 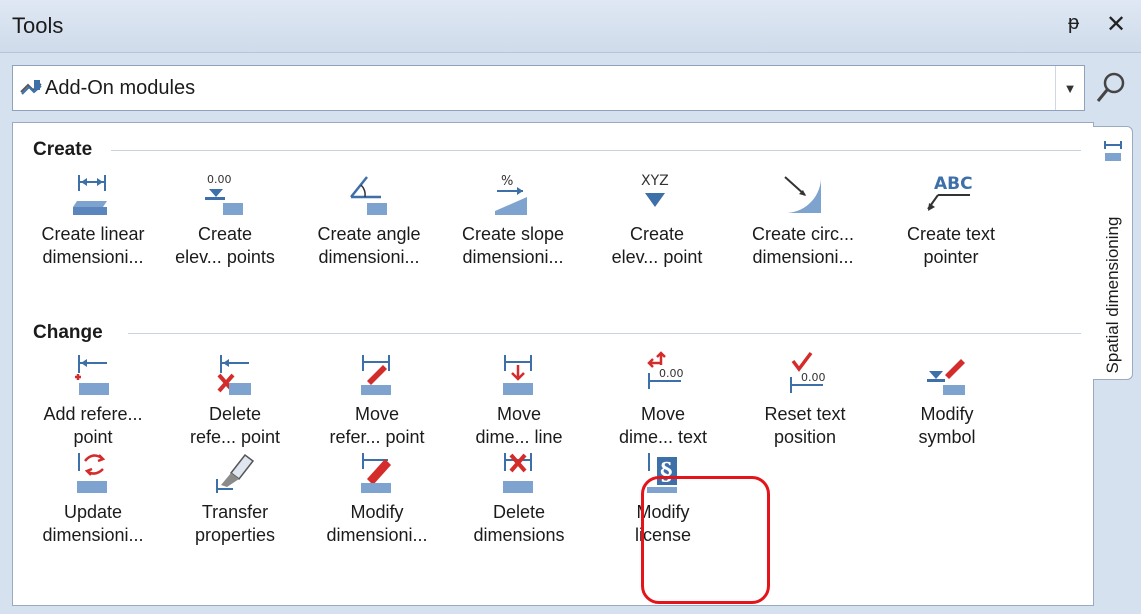 What do you see at coordinates (655, 190) in the screenshot?
I see `xyz-point-icon: XYZ` at bounding box center [655, 190].